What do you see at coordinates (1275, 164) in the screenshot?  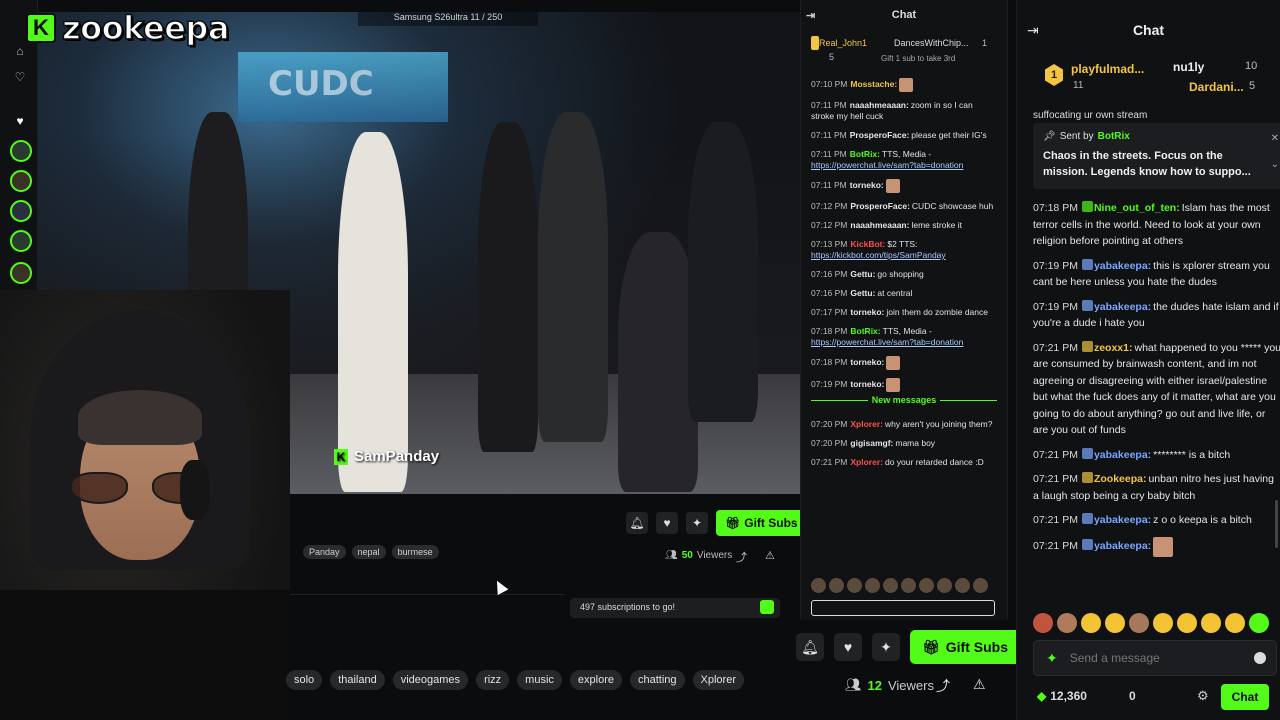 I see `chevron-down-icon: ⌄` at bounding box center [1275, 164].